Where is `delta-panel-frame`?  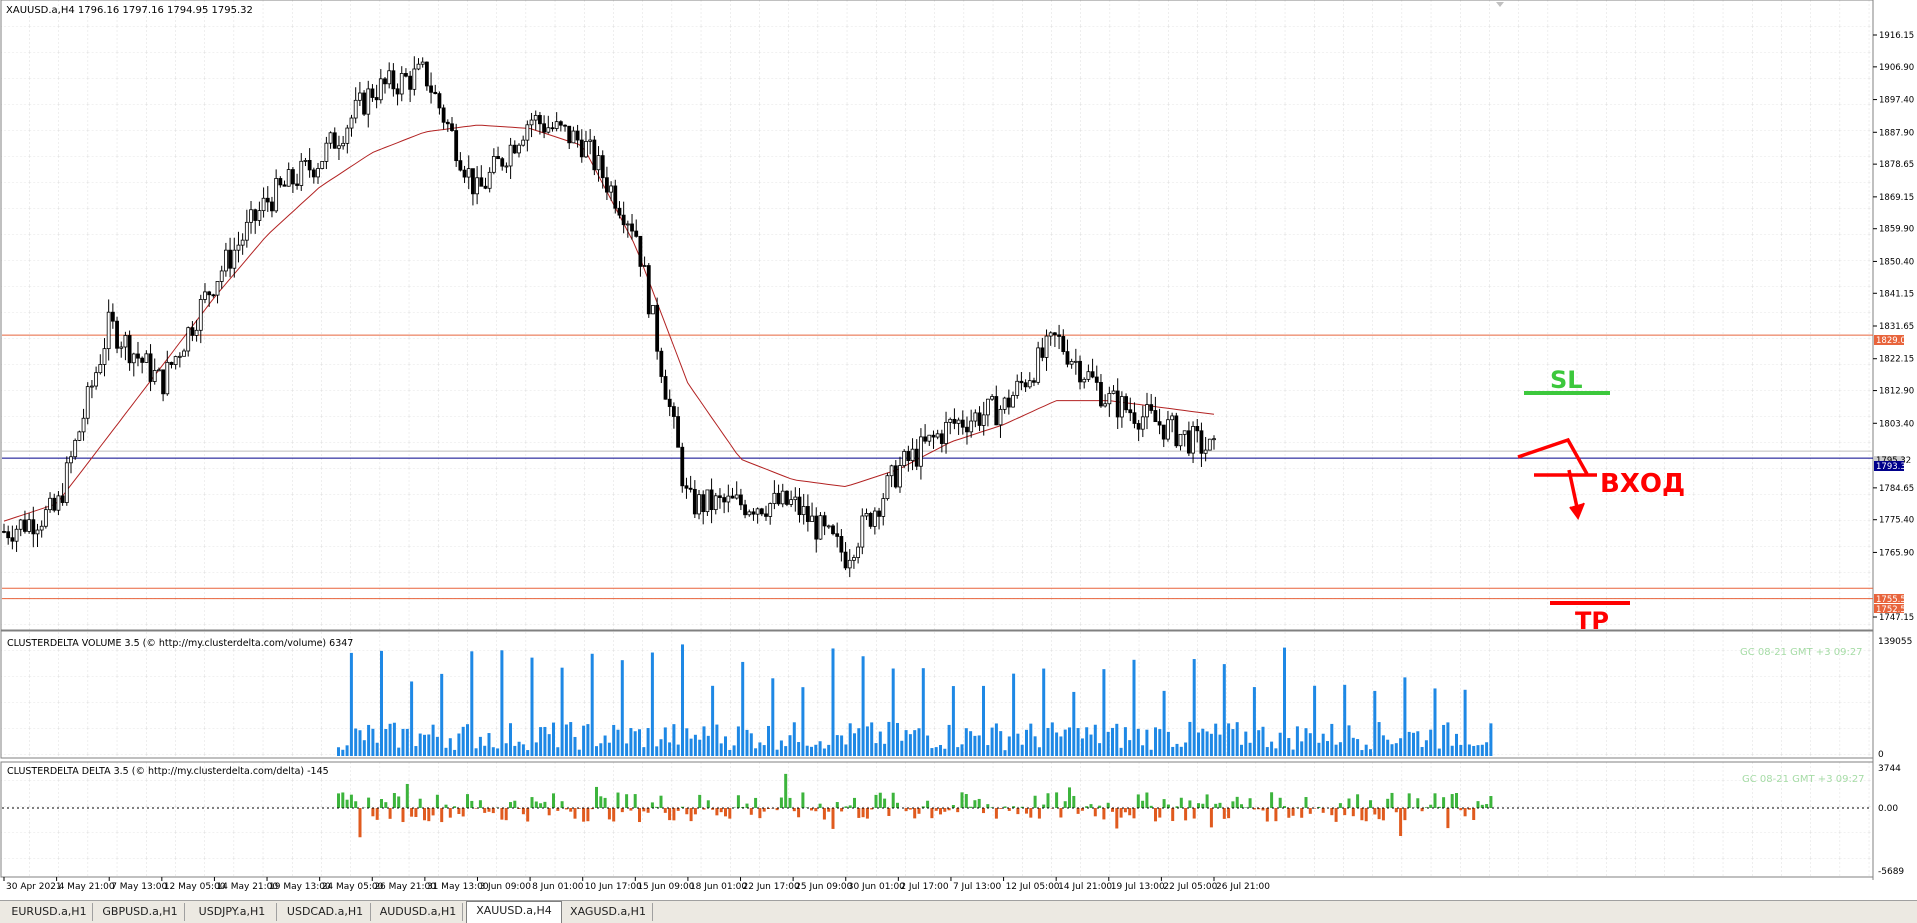
delta-panel-frame is located at coordinates (937, 819).